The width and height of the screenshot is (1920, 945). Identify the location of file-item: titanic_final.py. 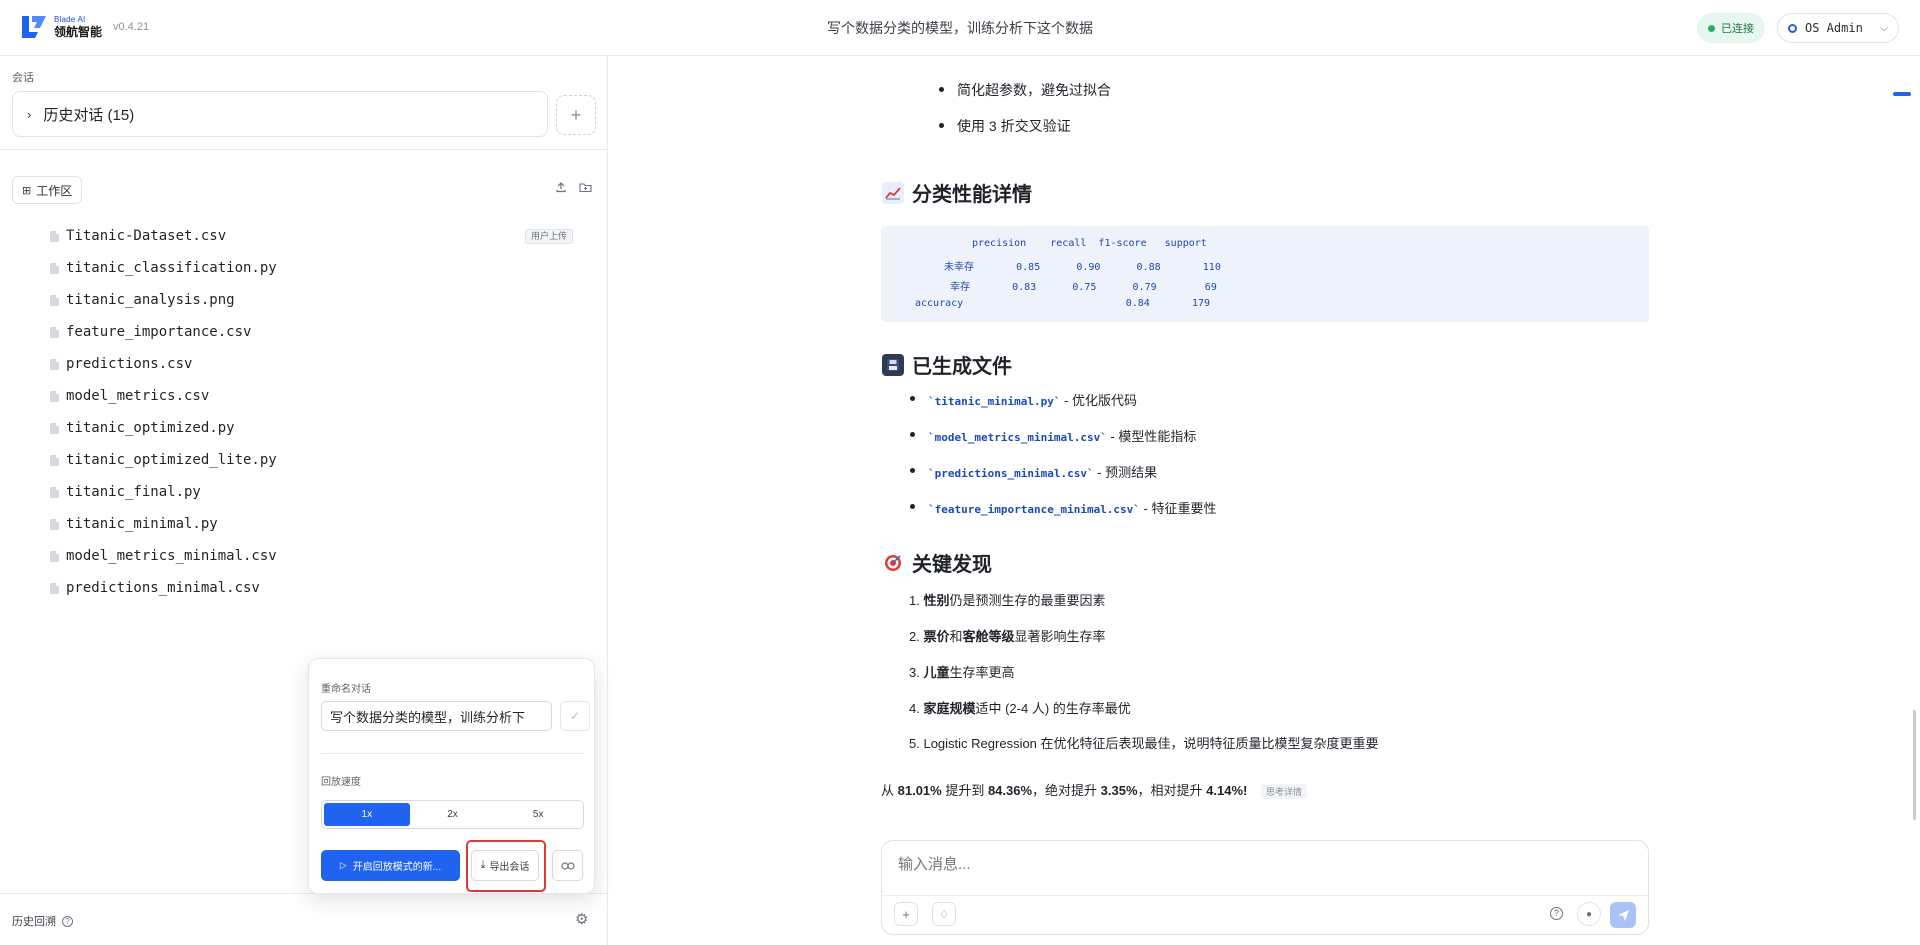
(303, 492).